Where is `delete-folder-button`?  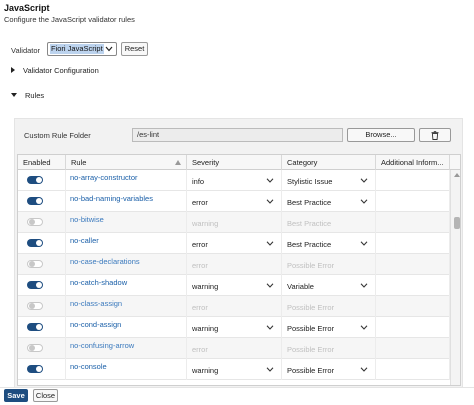 delete-folder-button is located at coordinates (435, 135).